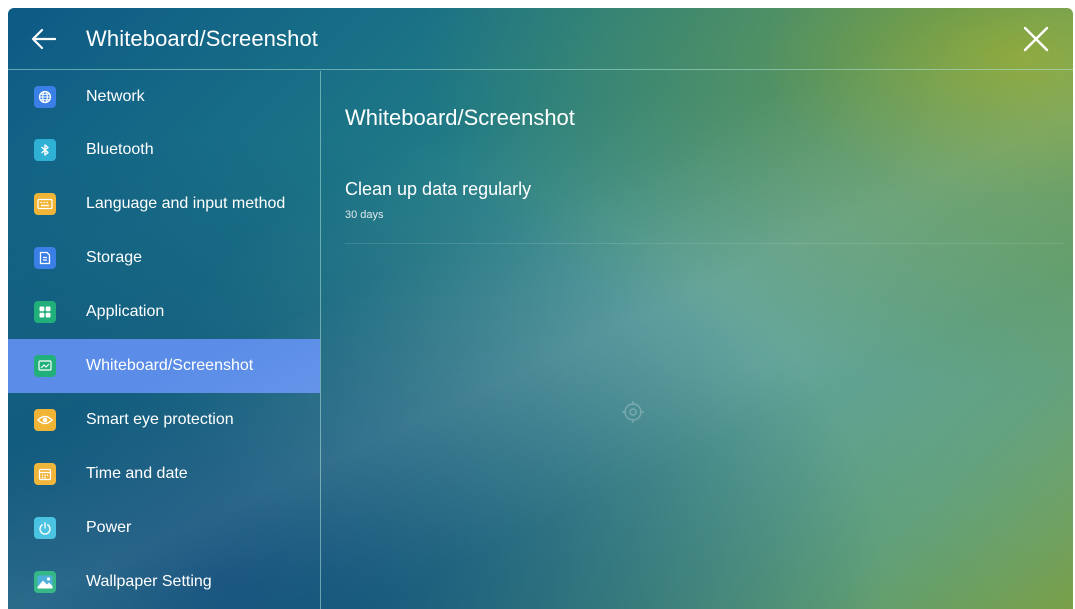 The image size is (1075, 609). I want to click on calendar-icon, so click(45, 474).